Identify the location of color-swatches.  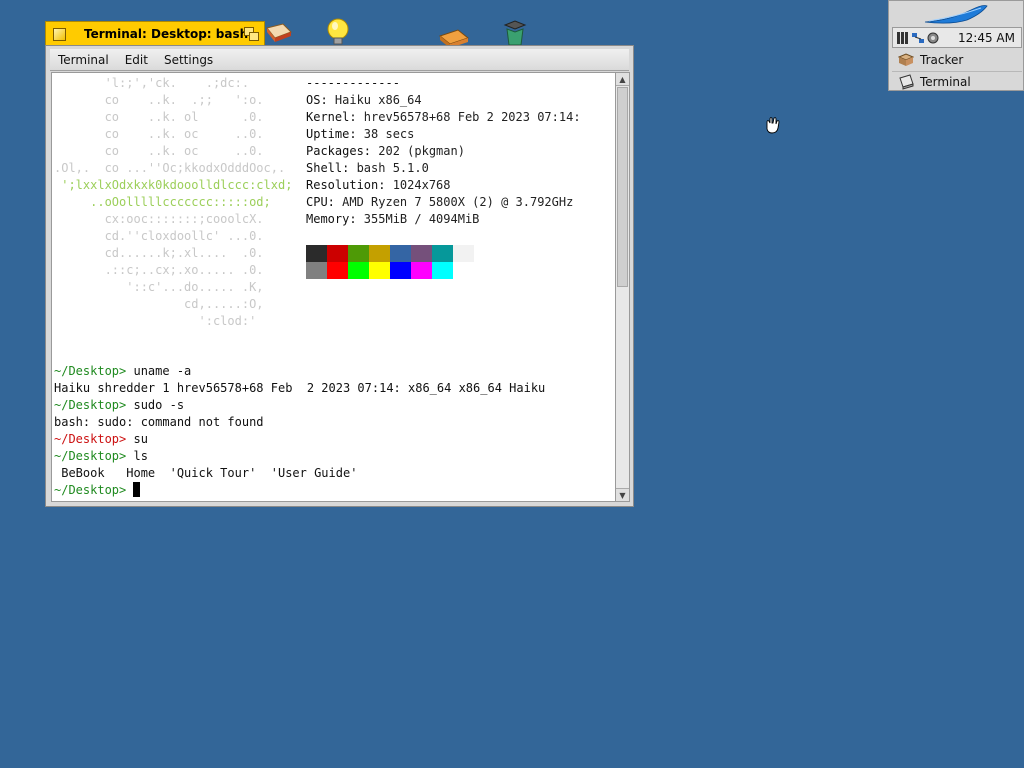
(390, 262).